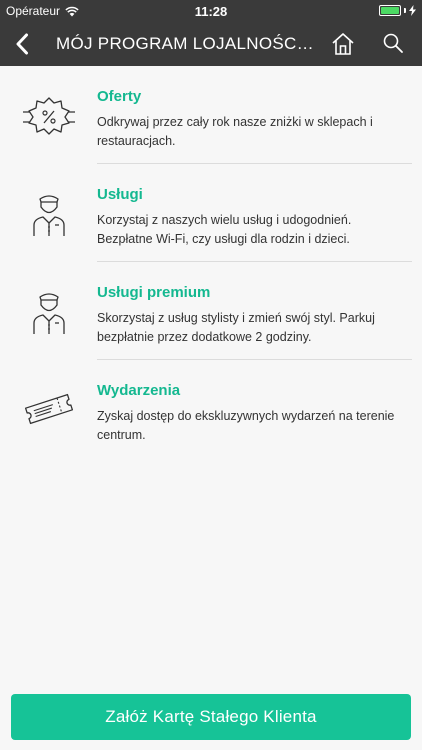 The image size is (422, 750). What do you see at coordinates (154, 292) in the screenshot?
I see `item-title: Usługi premium` at bounding box center [154, 292].